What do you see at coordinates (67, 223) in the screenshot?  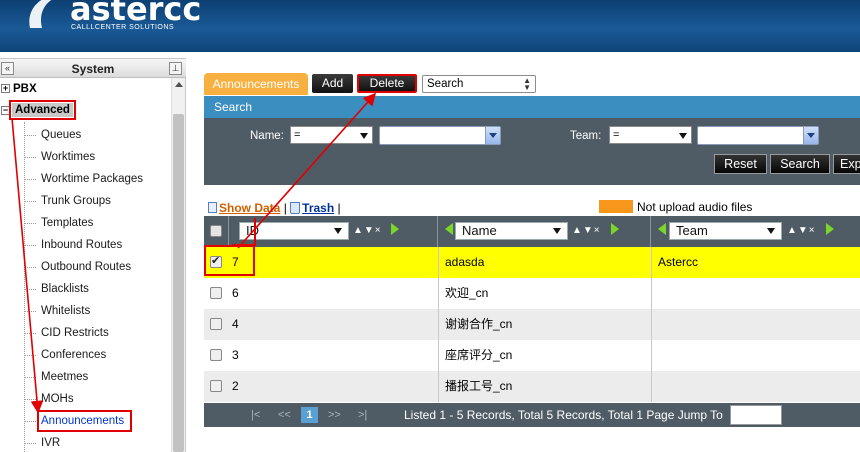 I see `sidebar-item-templates: Templates` at bounding box center [67, 223].